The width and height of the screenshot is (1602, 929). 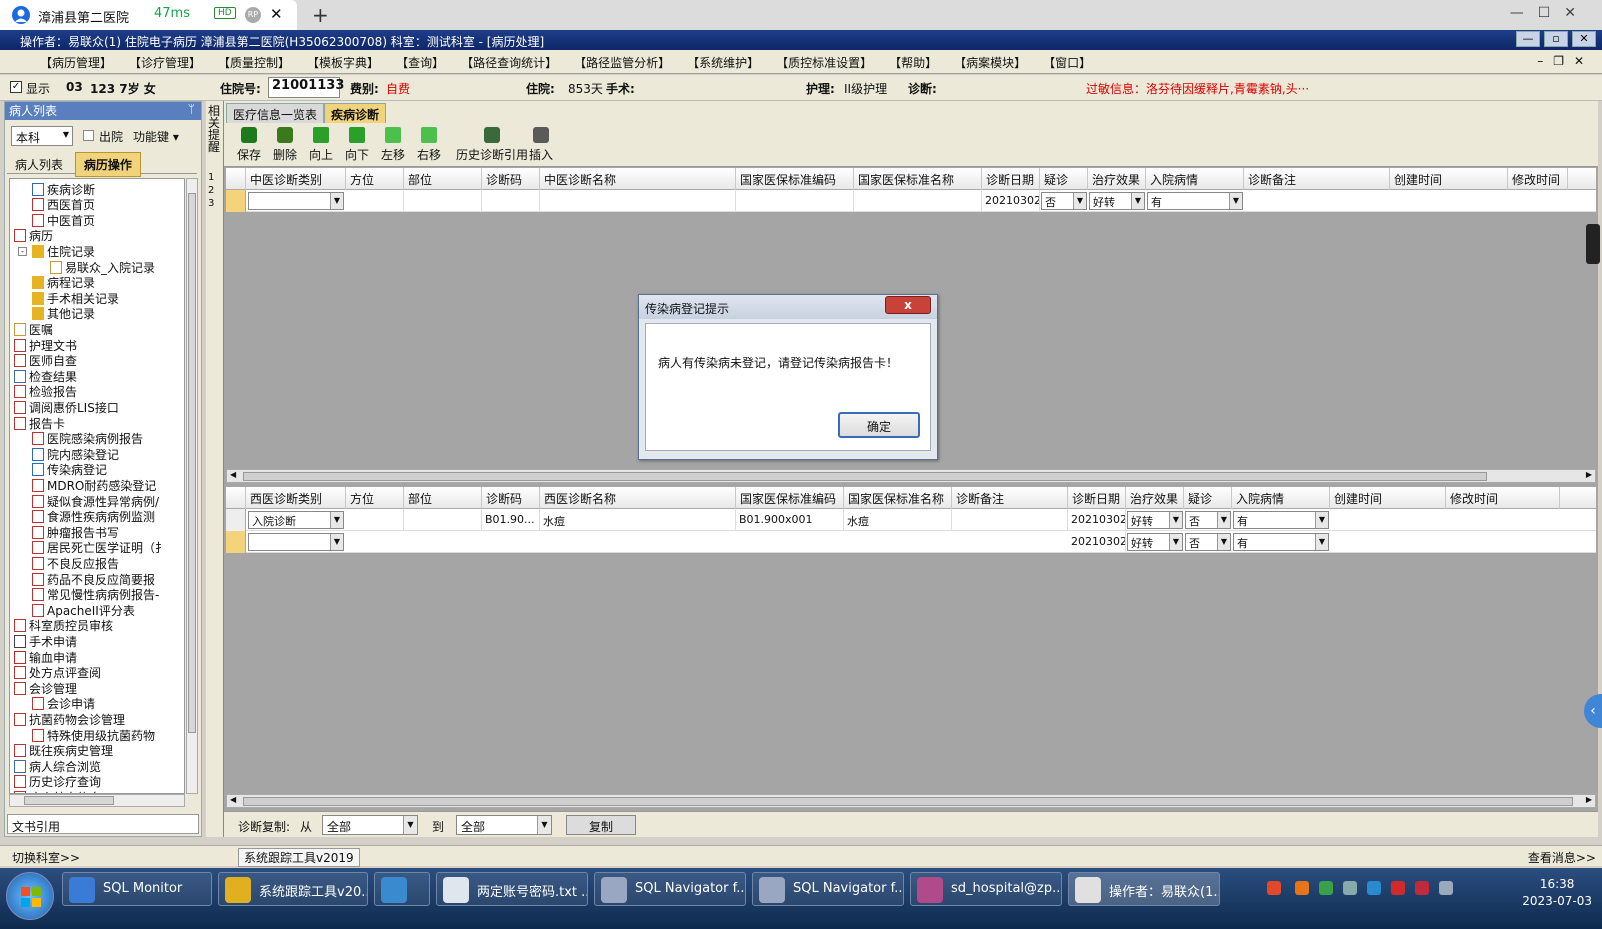 What do you see at coordinates (42, 136) in the screenshot?
I see `dept-select: 本科 ▼` at bounding box center [42, 136].